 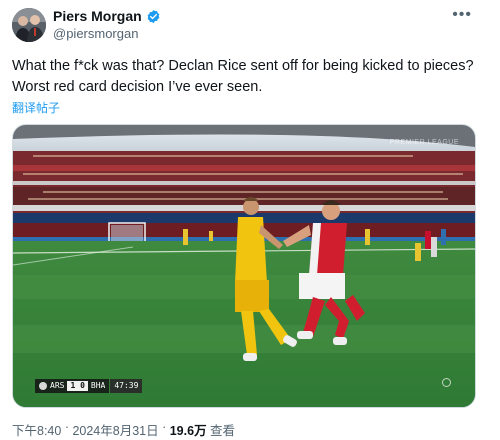 I want to click on broadcast-watermark: PREMIER LEAGUE, so click(x=424, y=142).